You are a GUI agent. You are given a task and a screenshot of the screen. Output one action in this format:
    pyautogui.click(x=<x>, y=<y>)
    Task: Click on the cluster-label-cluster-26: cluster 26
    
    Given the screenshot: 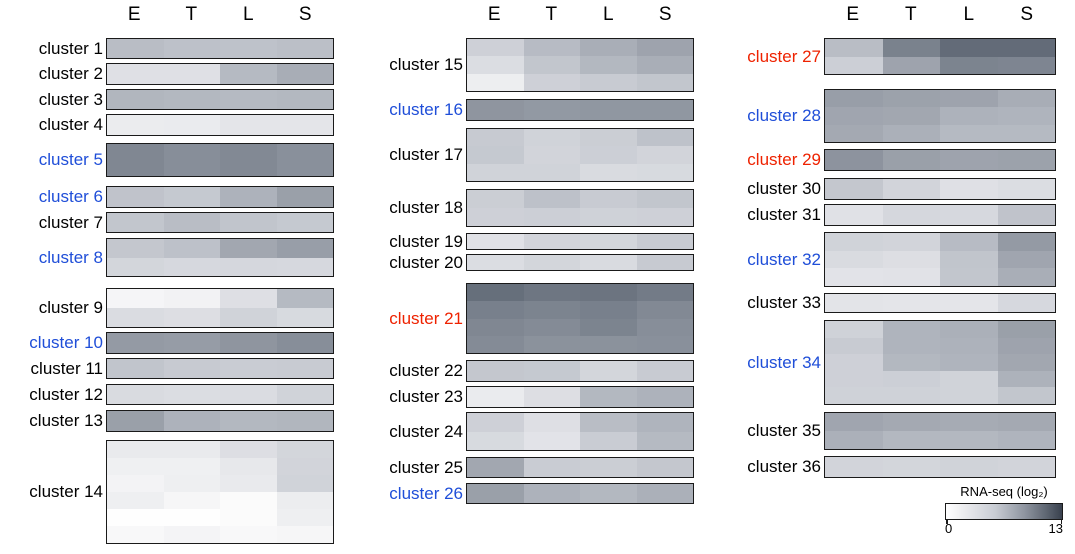 What is the action you would take?
    pyautogui.click(x=426, y=493)
    